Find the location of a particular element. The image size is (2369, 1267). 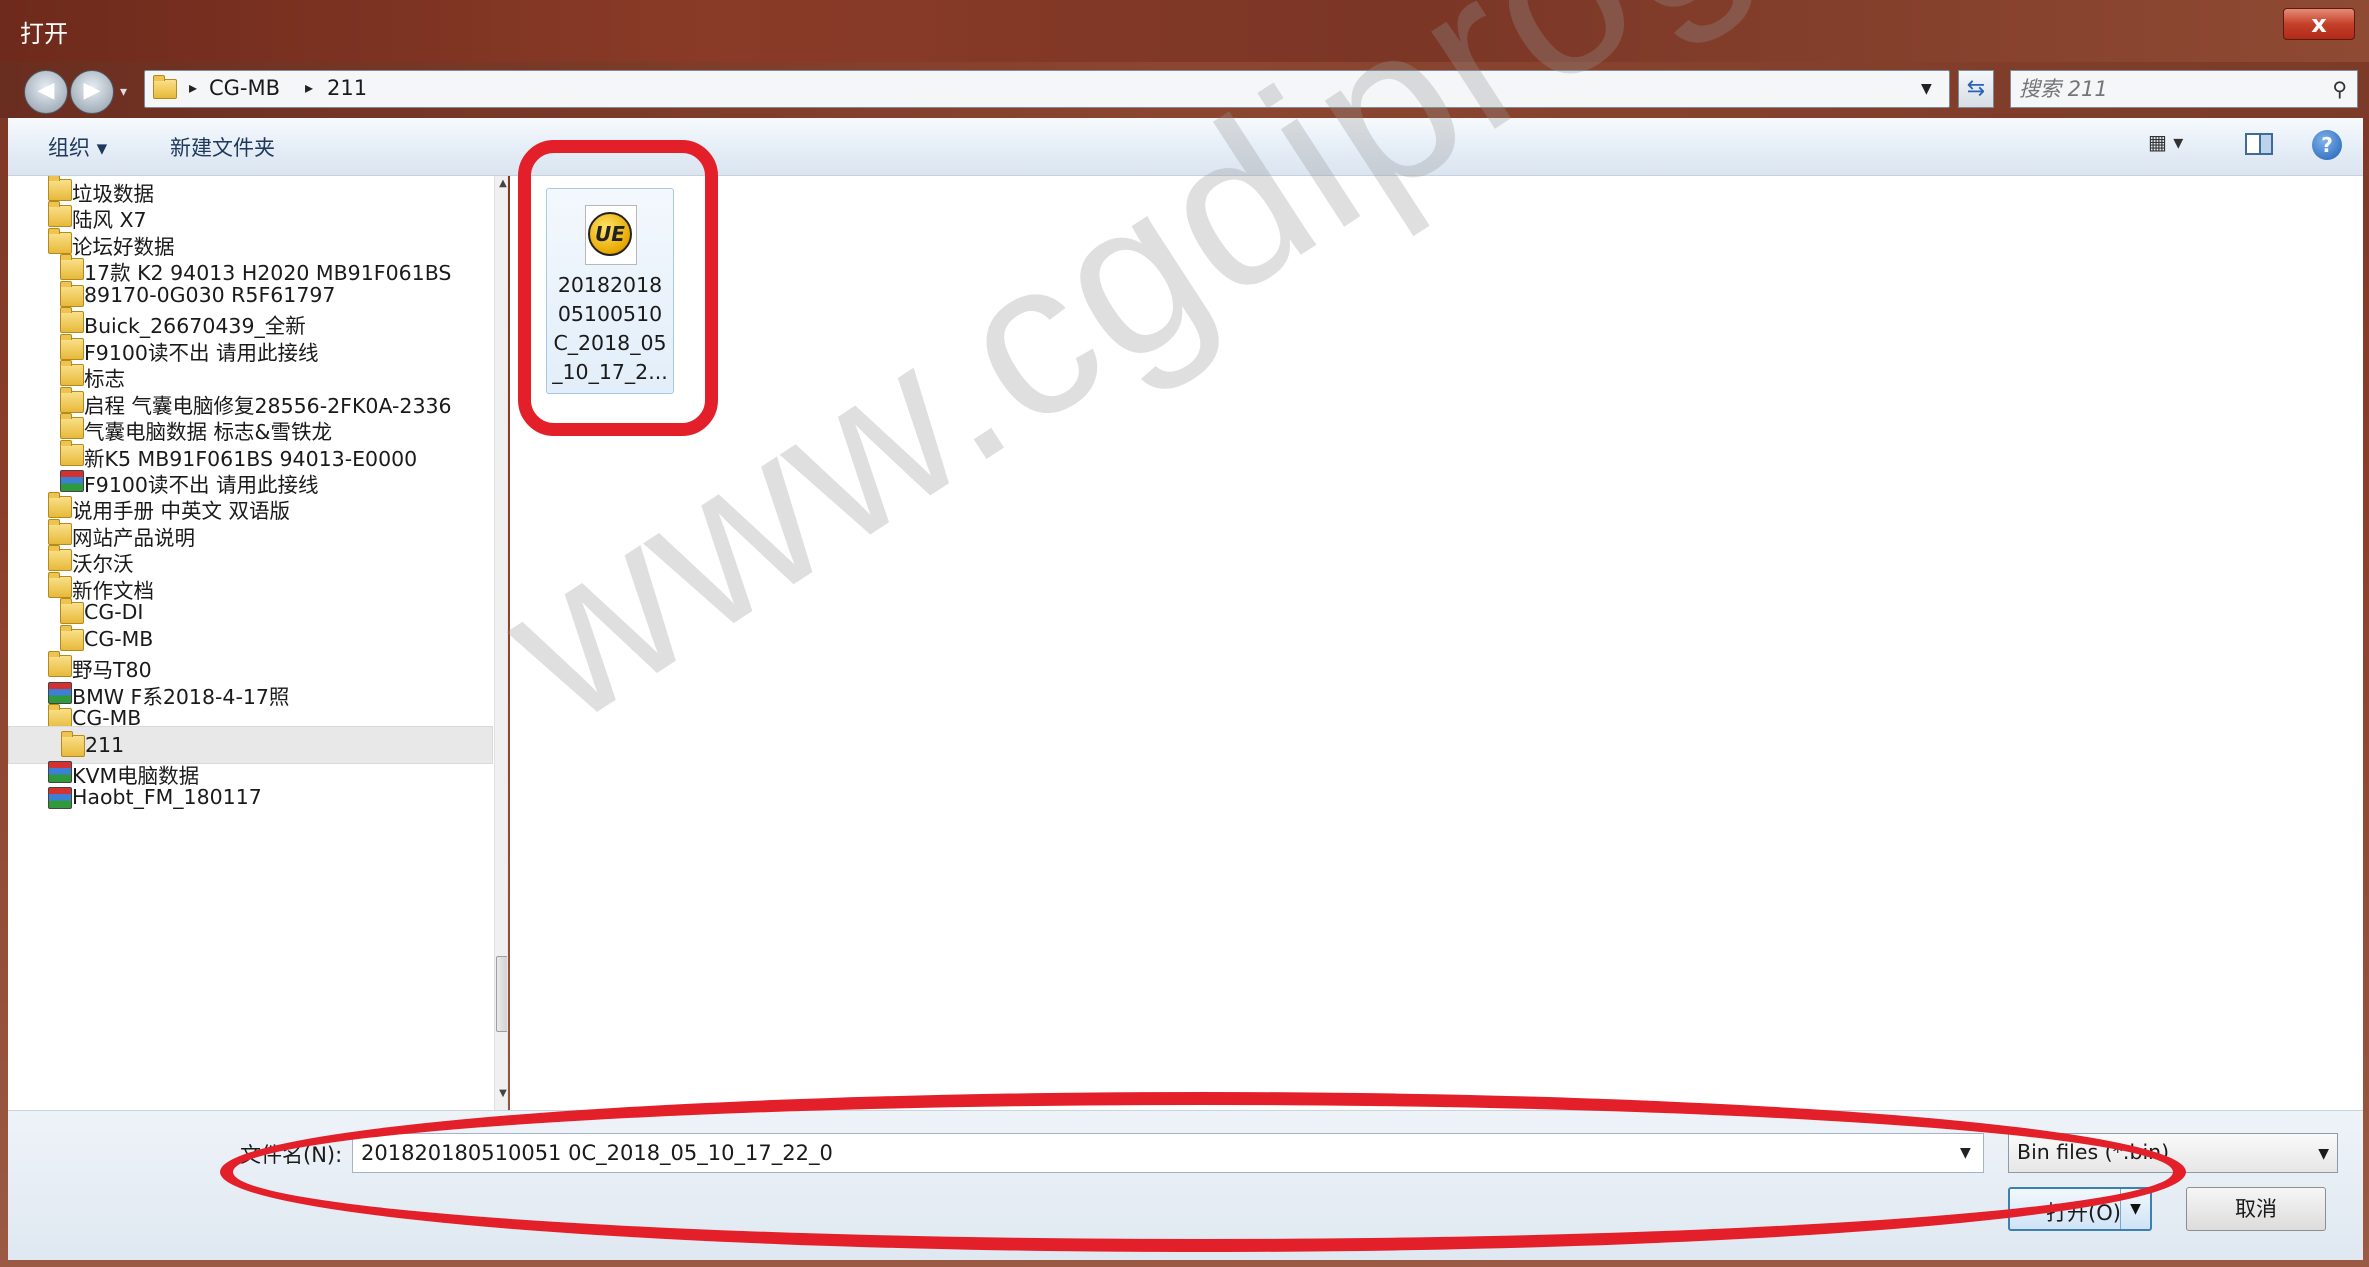

organize-button: 组织 ▾ is located at coordinates (77, 147).